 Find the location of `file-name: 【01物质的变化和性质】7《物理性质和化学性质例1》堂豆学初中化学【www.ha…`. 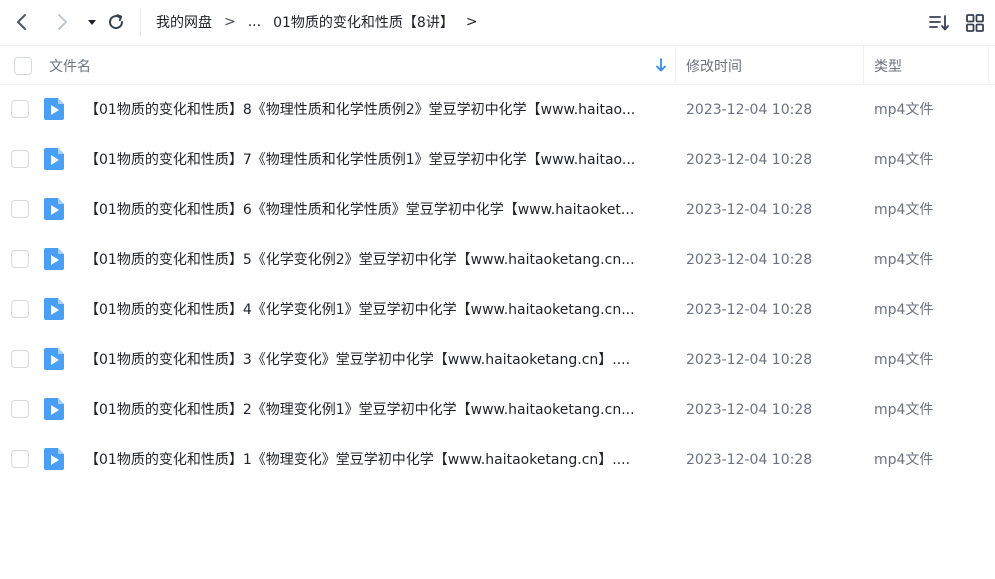

file-name: 【01物质的变化和性质】7《物理性质和化学性质例1》堂豆学初中化学【www.ha… is located at coordinates (374, 160).